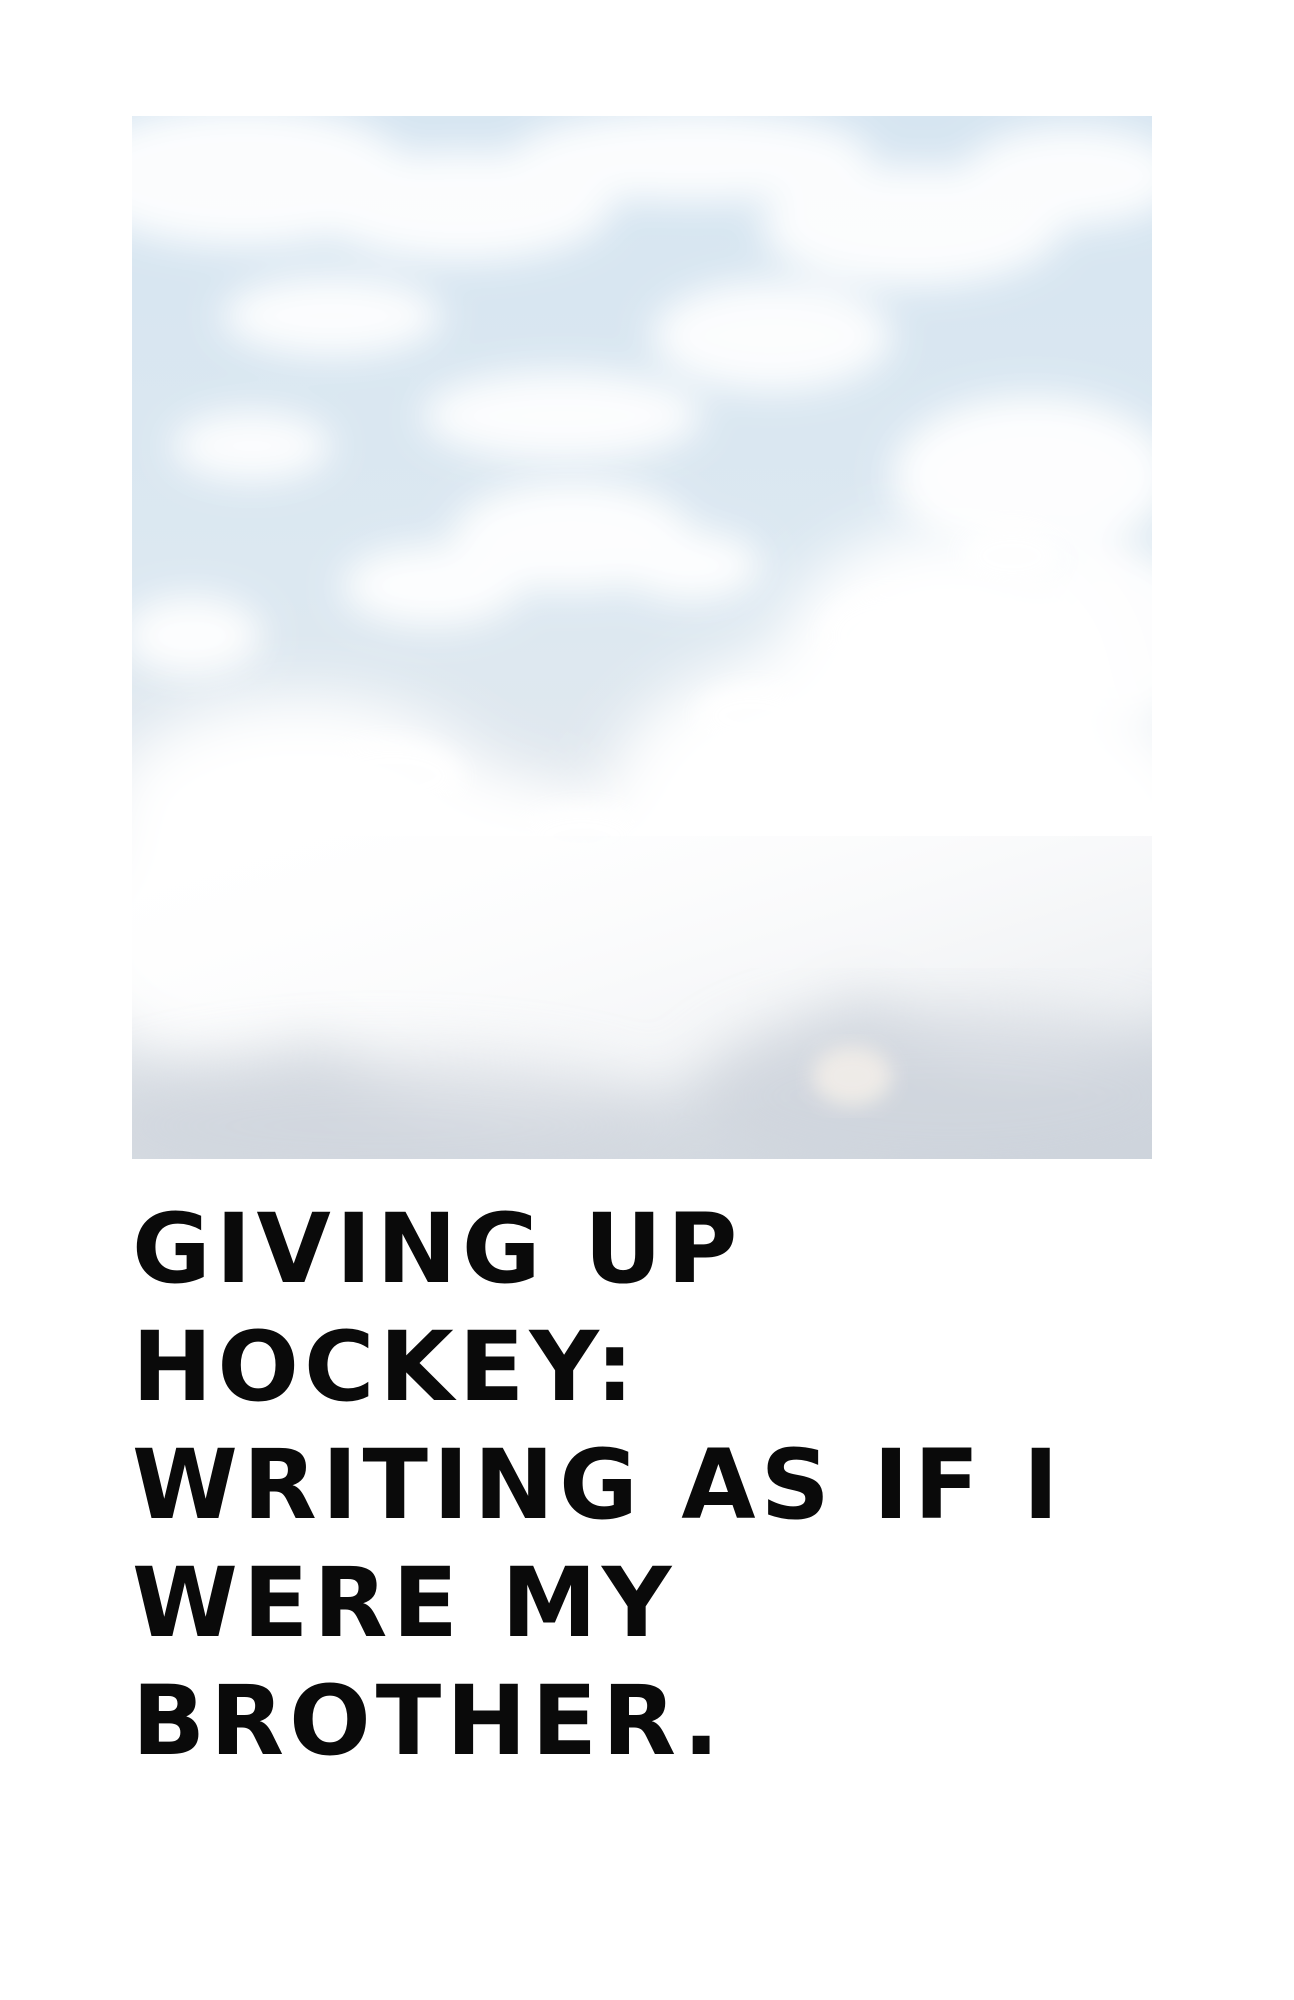 This screenshot has height=2000, width=1294. I want to click on title-line-2: HOCKEY:, so click(385, 1367).